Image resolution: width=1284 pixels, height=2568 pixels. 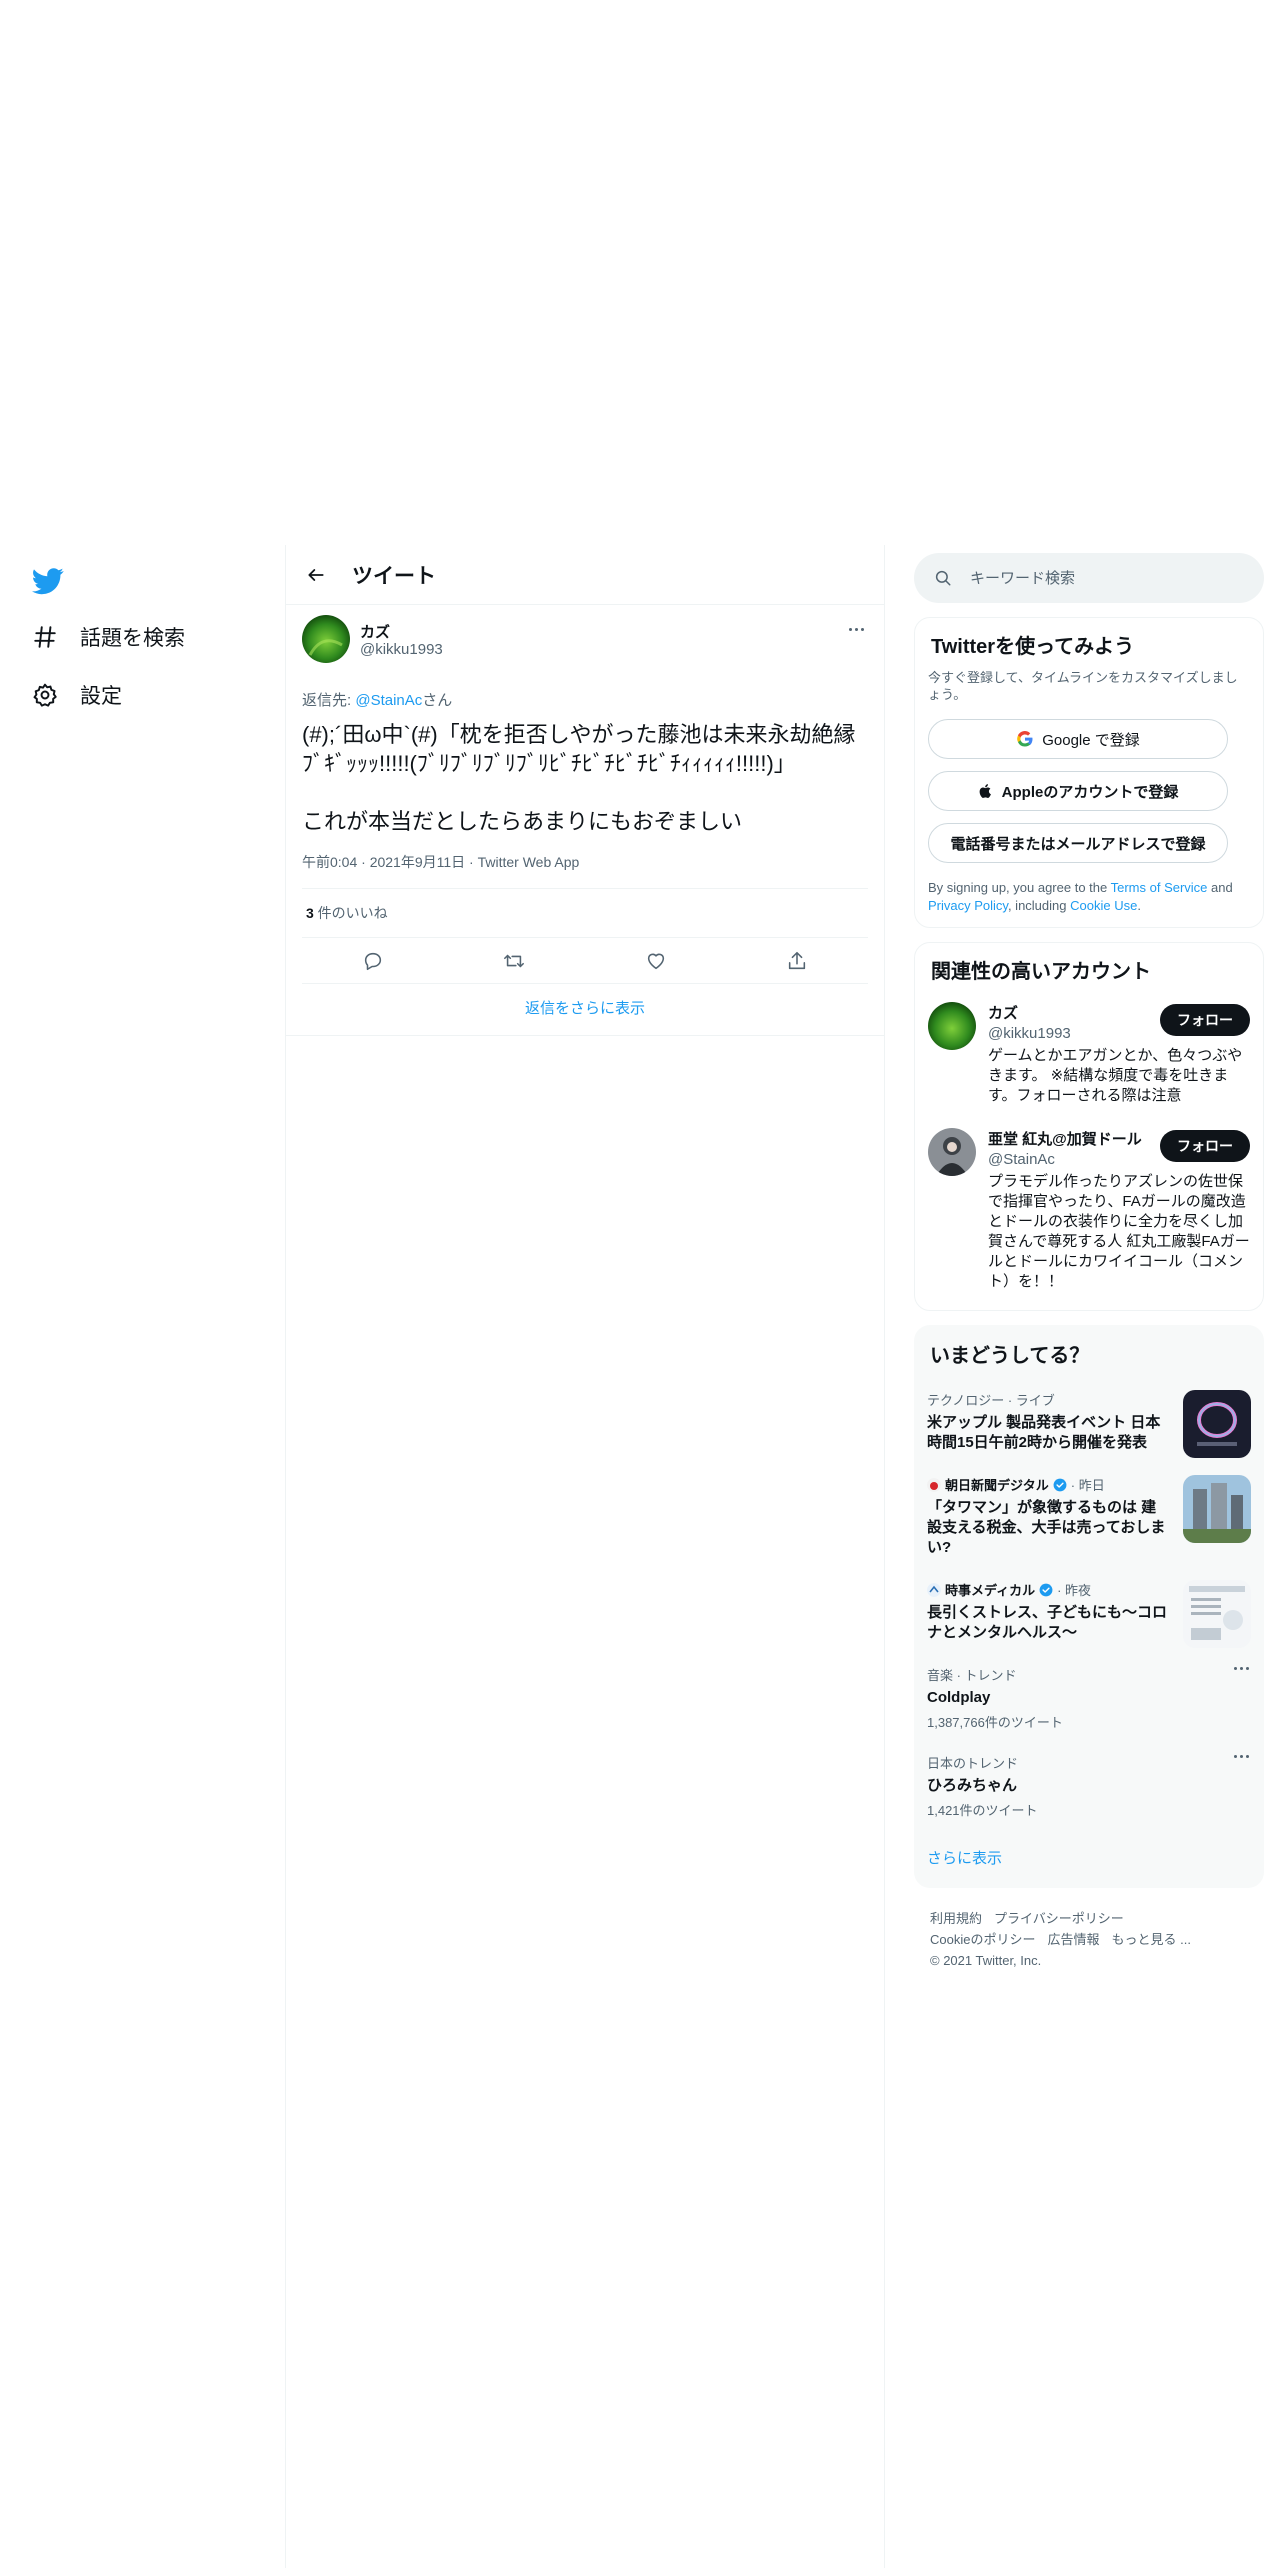 I want to click on likes-label: 件のいいね, so click(x=350, y=913).